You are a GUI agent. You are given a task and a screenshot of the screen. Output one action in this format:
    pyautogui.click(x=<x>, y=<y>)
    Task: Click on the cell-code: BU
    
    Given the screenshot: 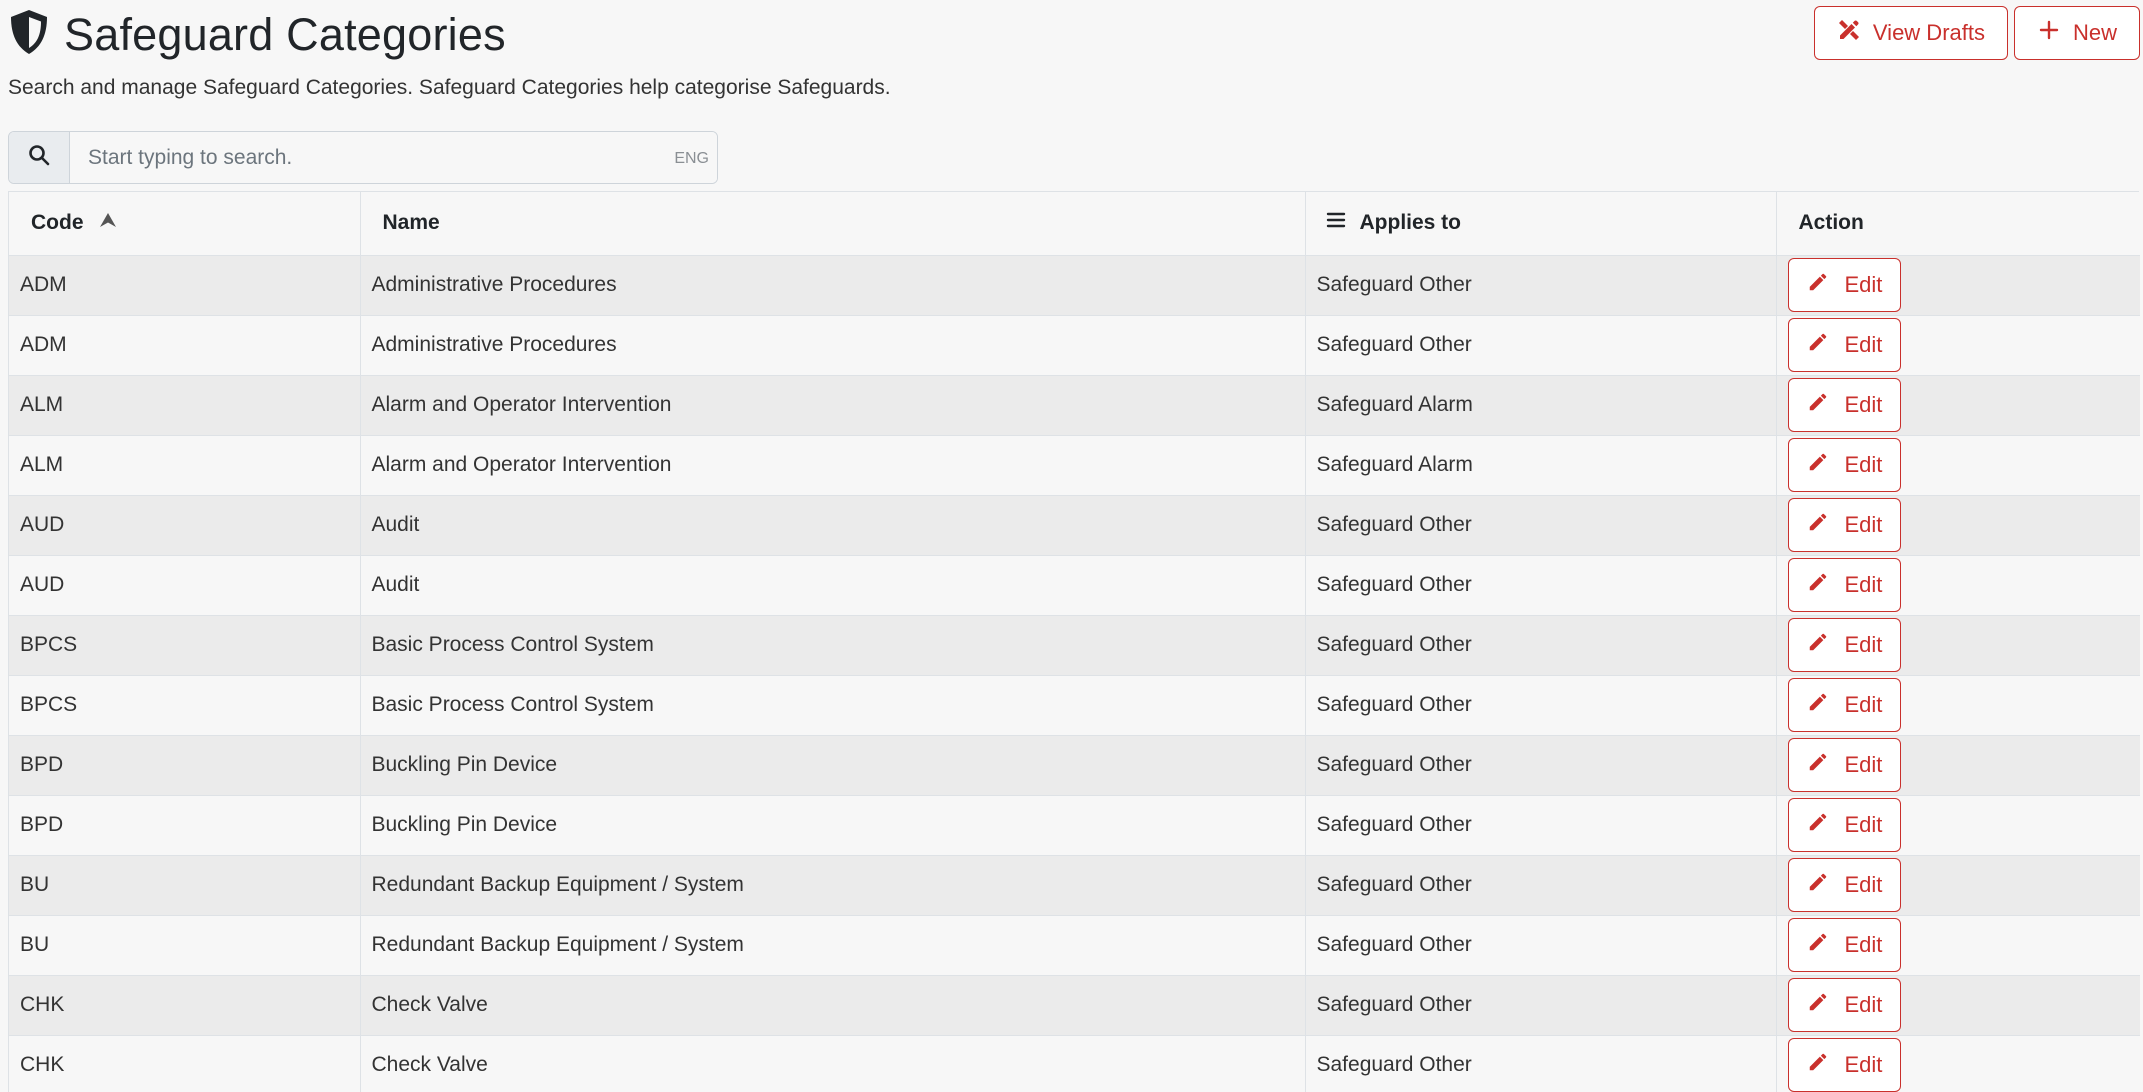 What is the action you would take?
    pyautogui.click(x=185, y=945)
    